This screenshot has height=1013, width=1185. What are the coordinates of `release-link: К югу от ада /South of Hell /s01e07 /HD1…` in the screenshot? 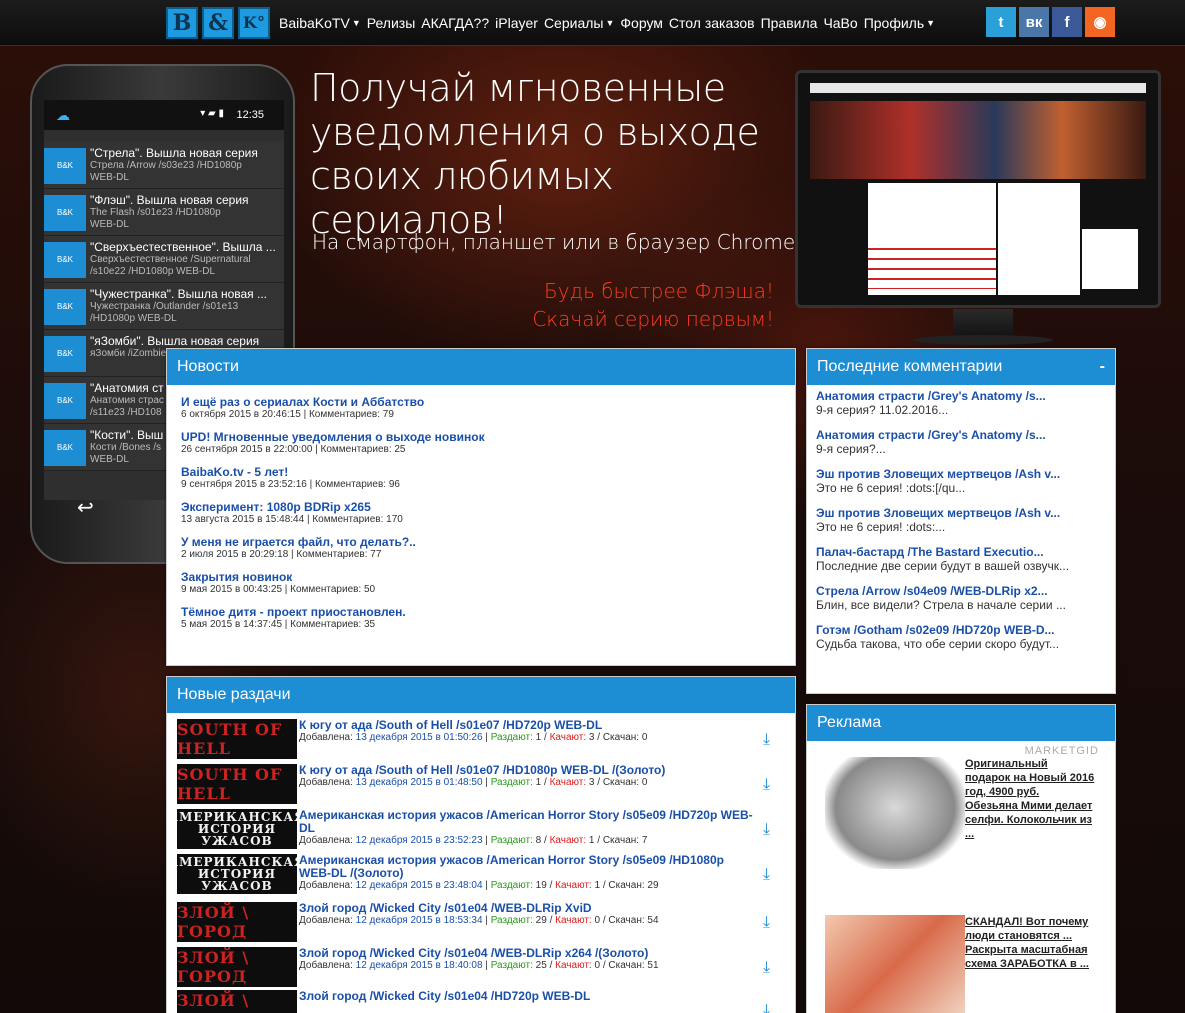 It's located at (529, 770).